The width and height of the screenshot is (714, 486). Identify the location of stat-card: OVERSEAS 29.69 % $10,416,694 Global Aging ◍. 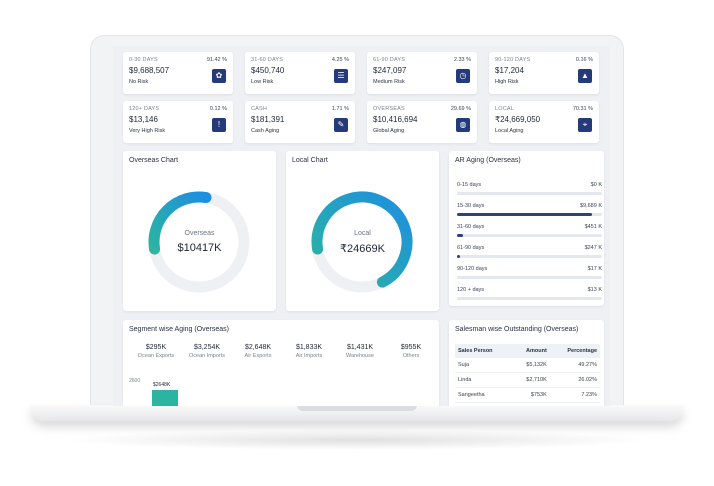
(422, 122).